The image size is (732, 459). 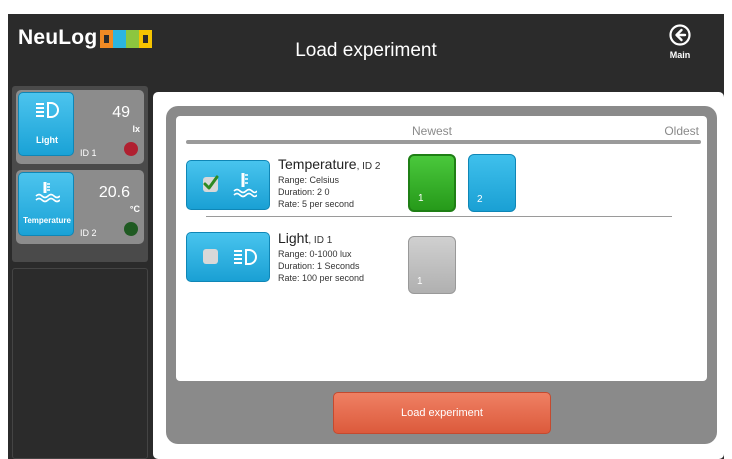 What do you see at coordinates (309, 180) in the screenshot?
I see `experiment-range: Range: Celsius` at bounding box center [309, 180].